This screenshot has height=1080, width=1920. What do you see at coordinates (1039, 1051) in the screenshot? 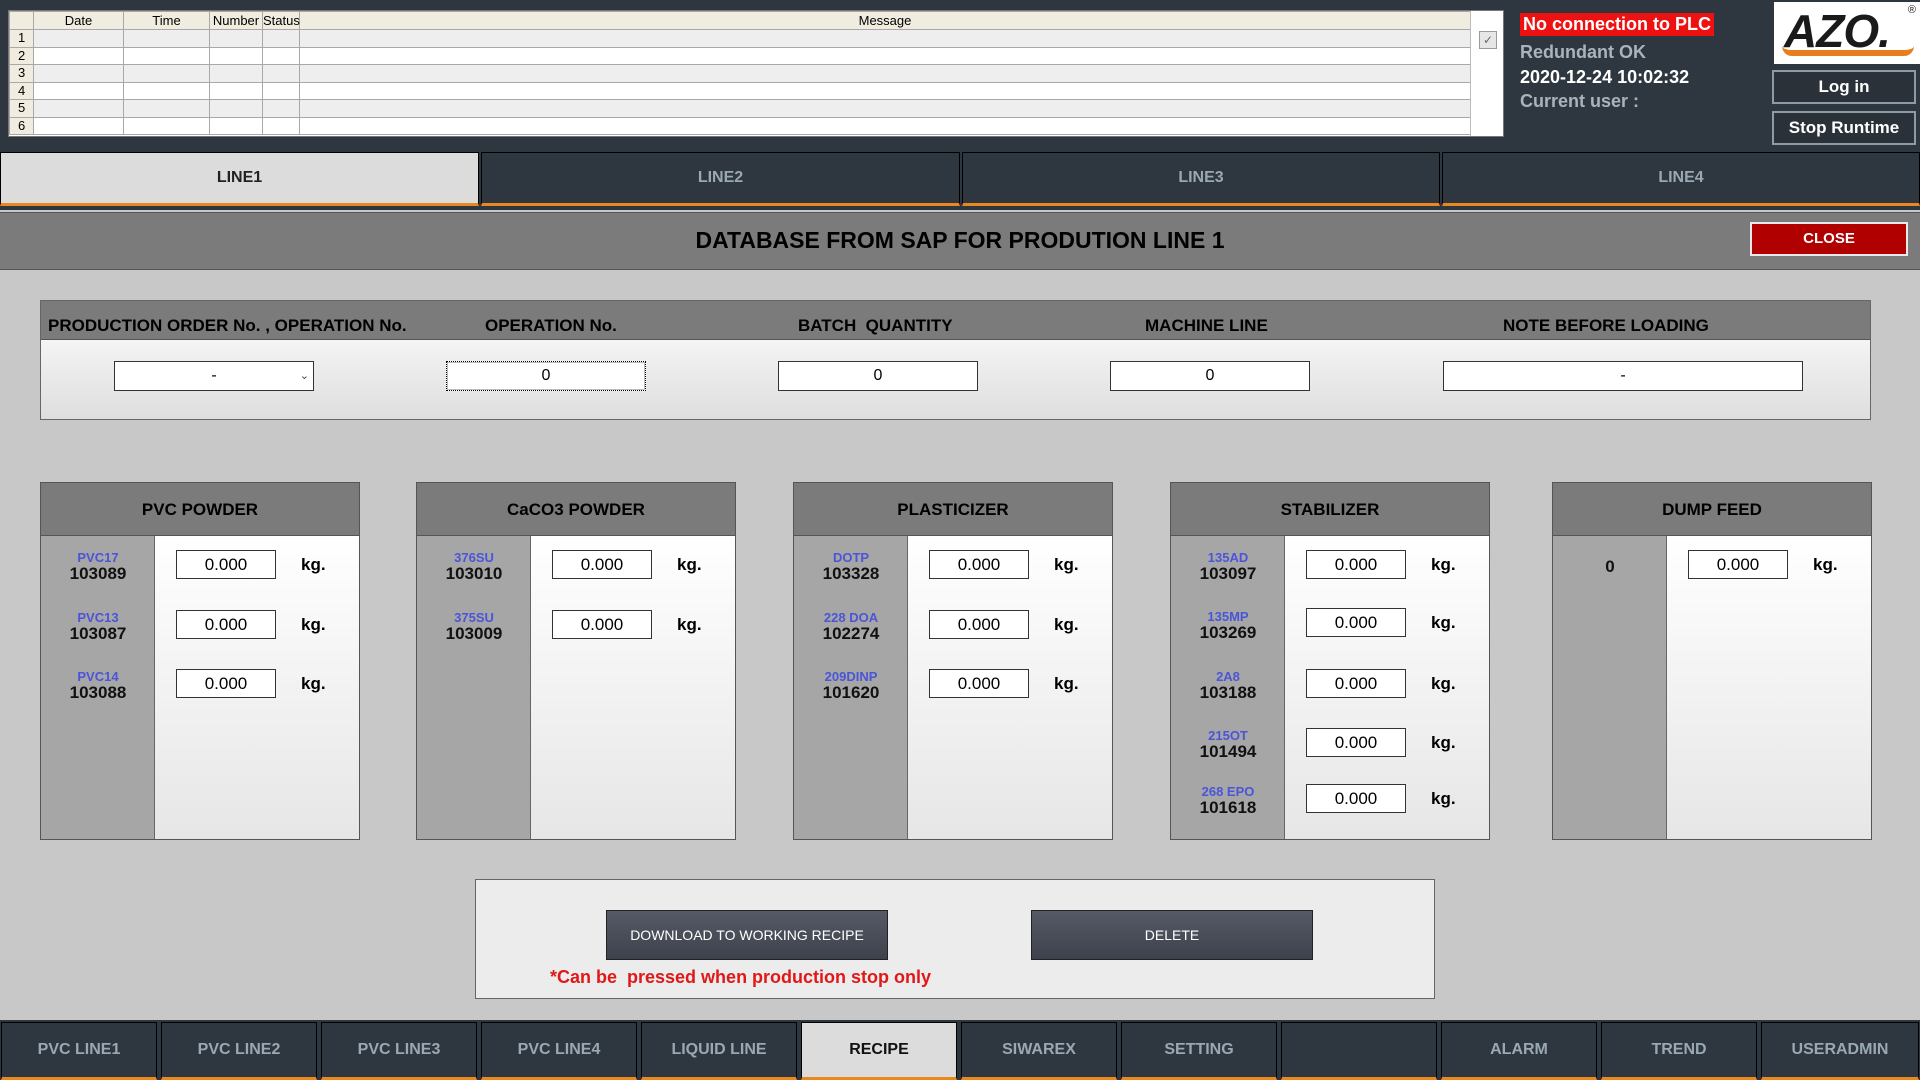
I see `nav-siwarex: SIWAREX` at bounding box center [1039, 1051].